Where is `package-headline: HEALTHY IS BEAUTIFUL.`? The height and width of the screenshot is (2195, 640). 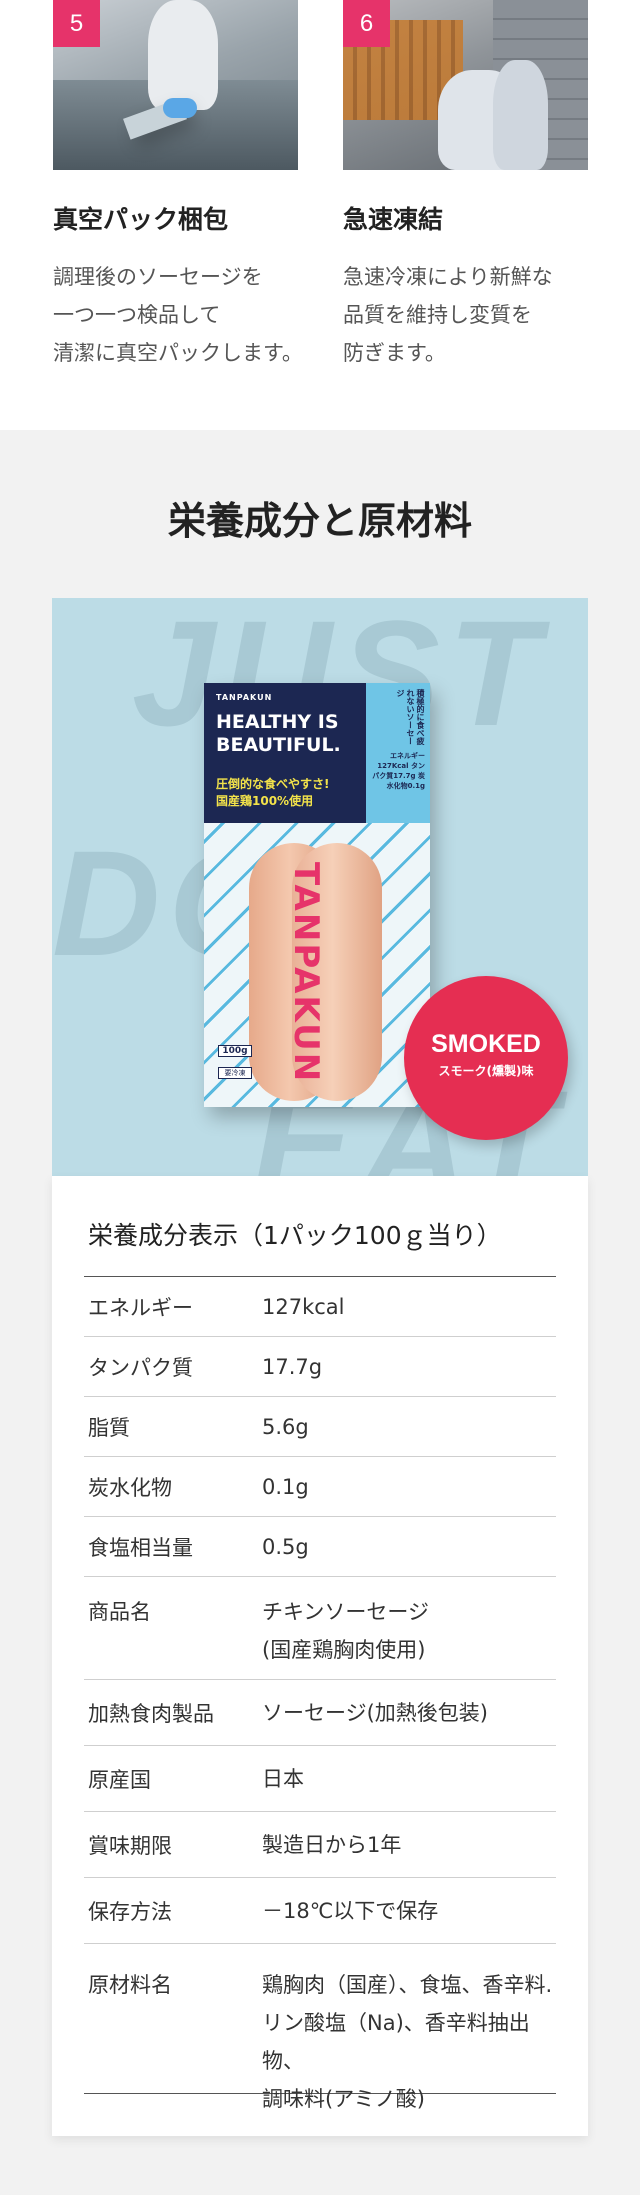 package-headline: HEALTHY IS BEAUTIFUL. is located at coordinates (278, 733).